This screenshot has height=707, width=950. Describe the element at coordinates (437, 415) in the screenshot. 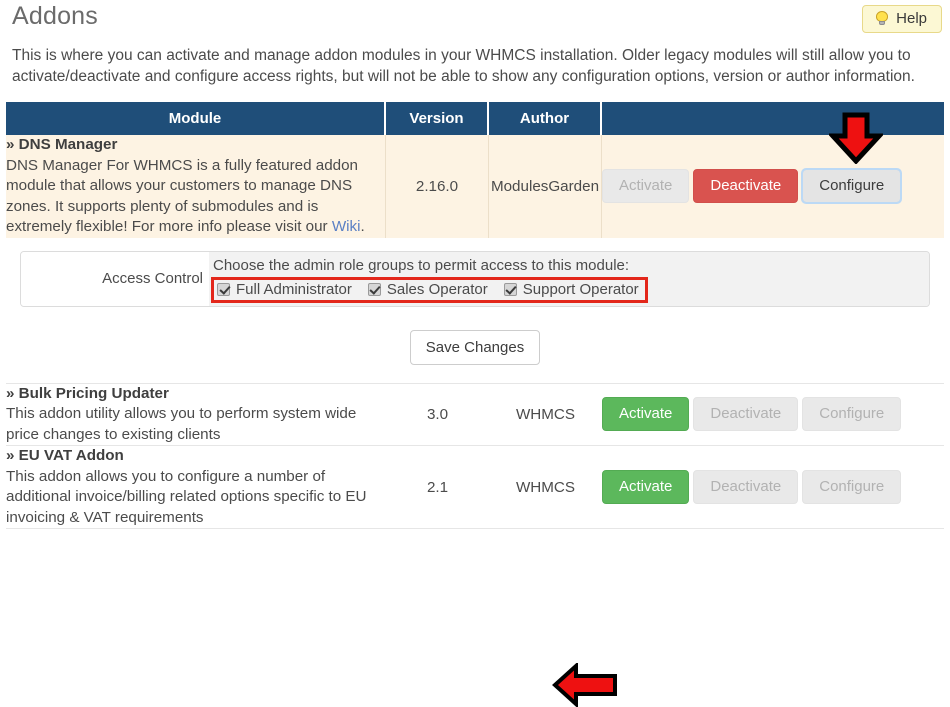

I see `module-version: 3.0` at that location.